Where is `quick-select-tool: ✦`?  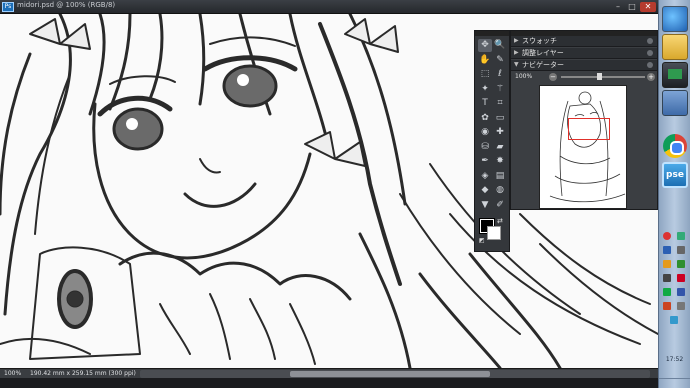 quick-select-tool: ✦ is located at coordinates (485, 89).